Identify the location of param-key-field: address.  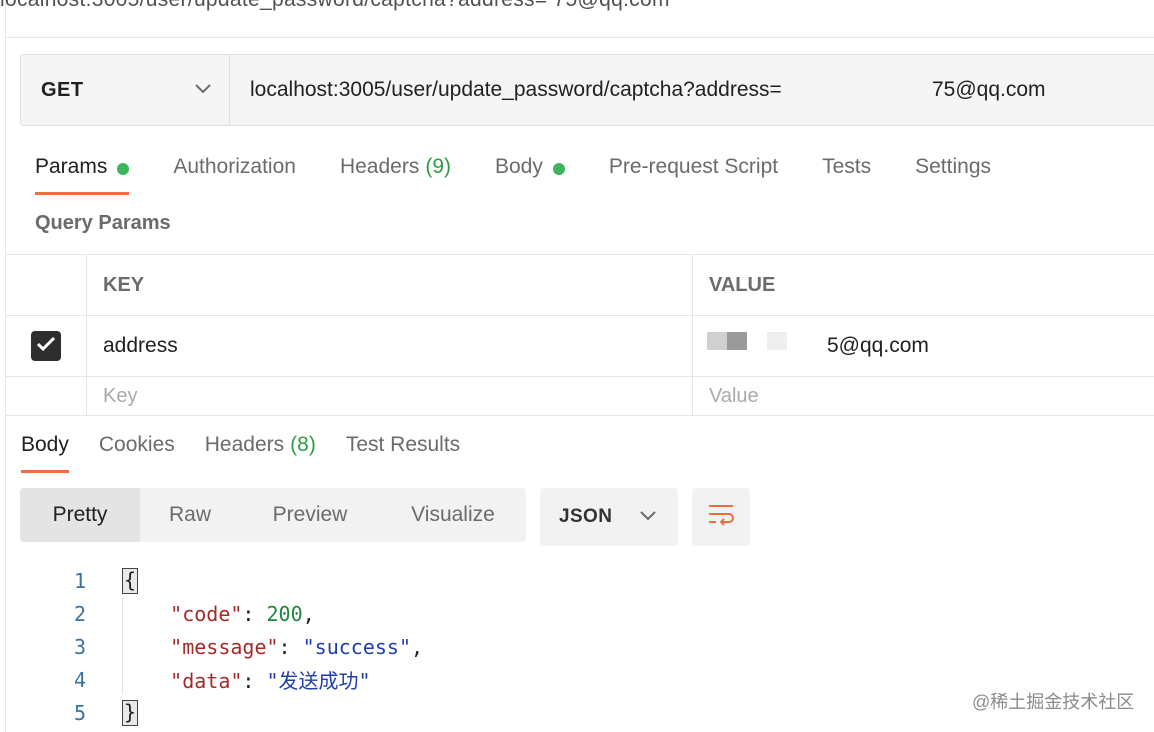
(390, 346).